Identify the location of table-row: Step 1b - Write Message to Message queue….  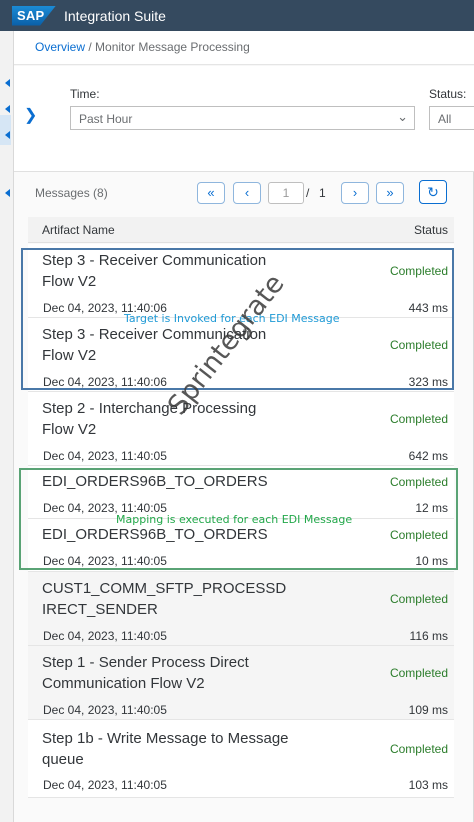
(241, 759).